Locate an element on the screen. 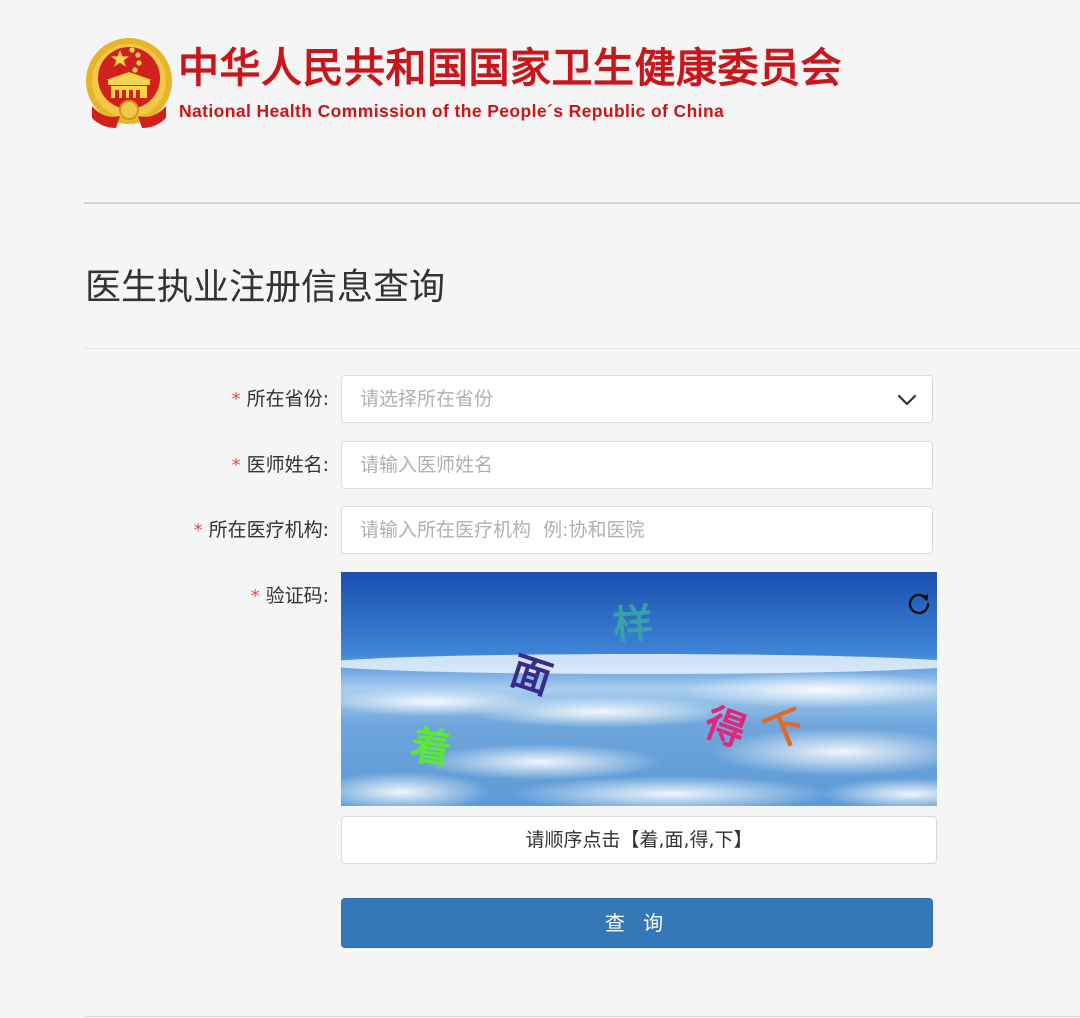 This screenshot has height=1018, width=1080. province-label: * 所在省份: is located at coordinates (280, 399).